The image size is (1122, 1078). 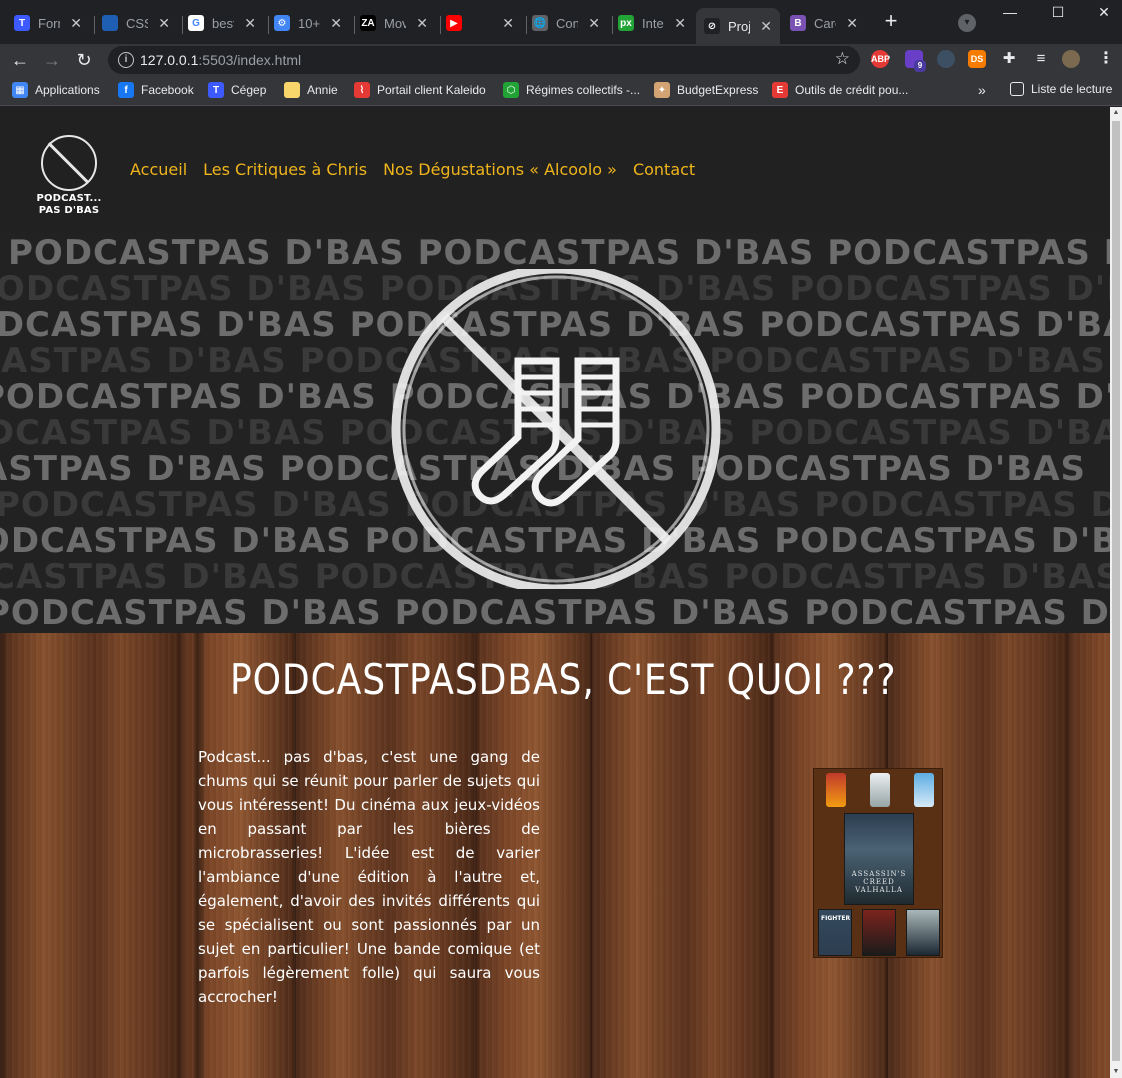 I want to click on media-collage-image: ASSASSIN'S CREED VALHALLA FIGHTER, so click(x=878, y=863).